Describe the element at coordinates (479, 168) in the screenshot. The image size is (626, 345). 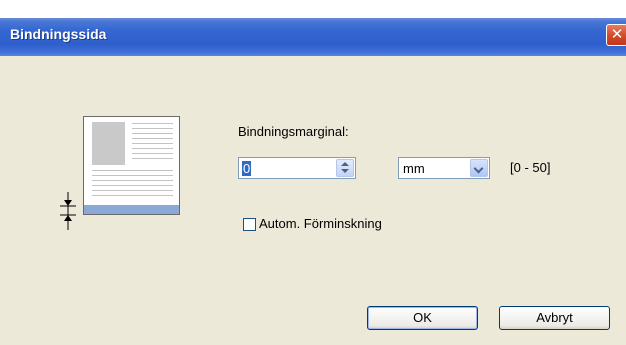
I see `chevron-down-icon` at that location.